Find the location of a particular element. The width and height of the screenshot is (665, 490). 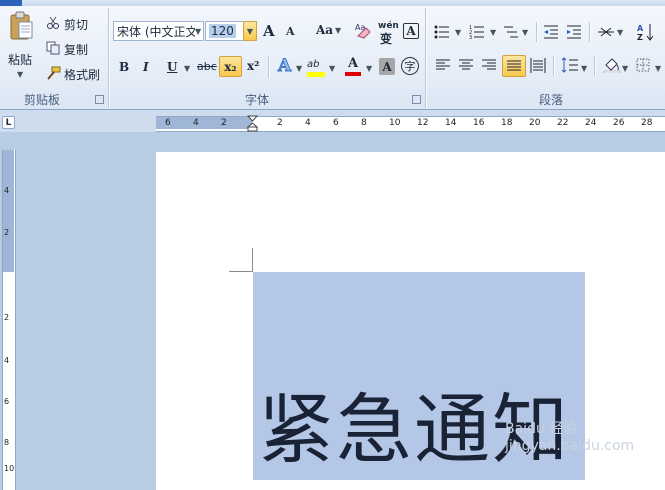

highlight-button: ab is located at coordinates (317, 66).